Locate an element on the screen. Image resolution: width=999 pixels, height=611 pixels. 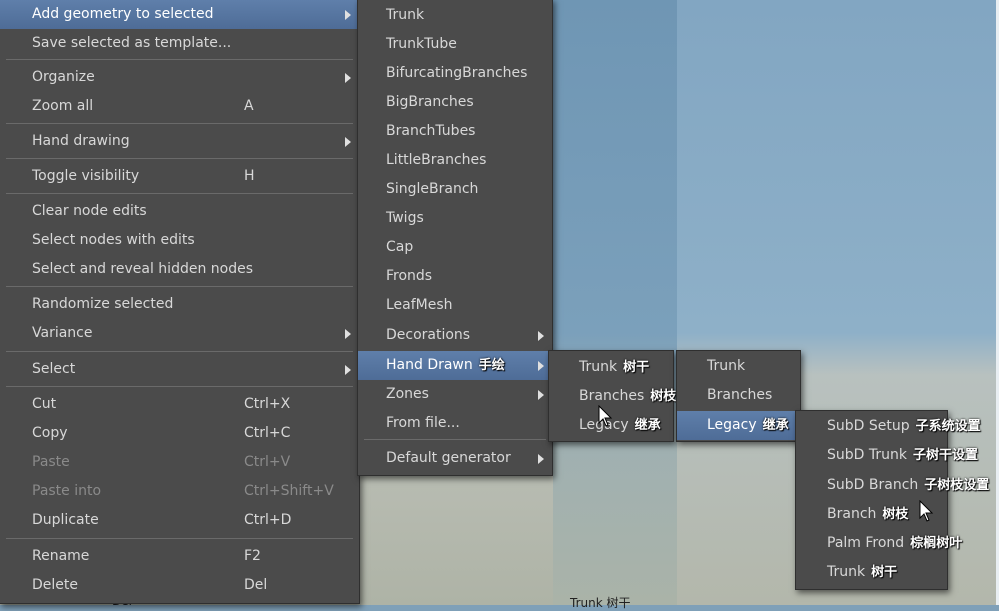
menu-item-zoom-all-label: Zoom all is located at coordinates (62, 106).